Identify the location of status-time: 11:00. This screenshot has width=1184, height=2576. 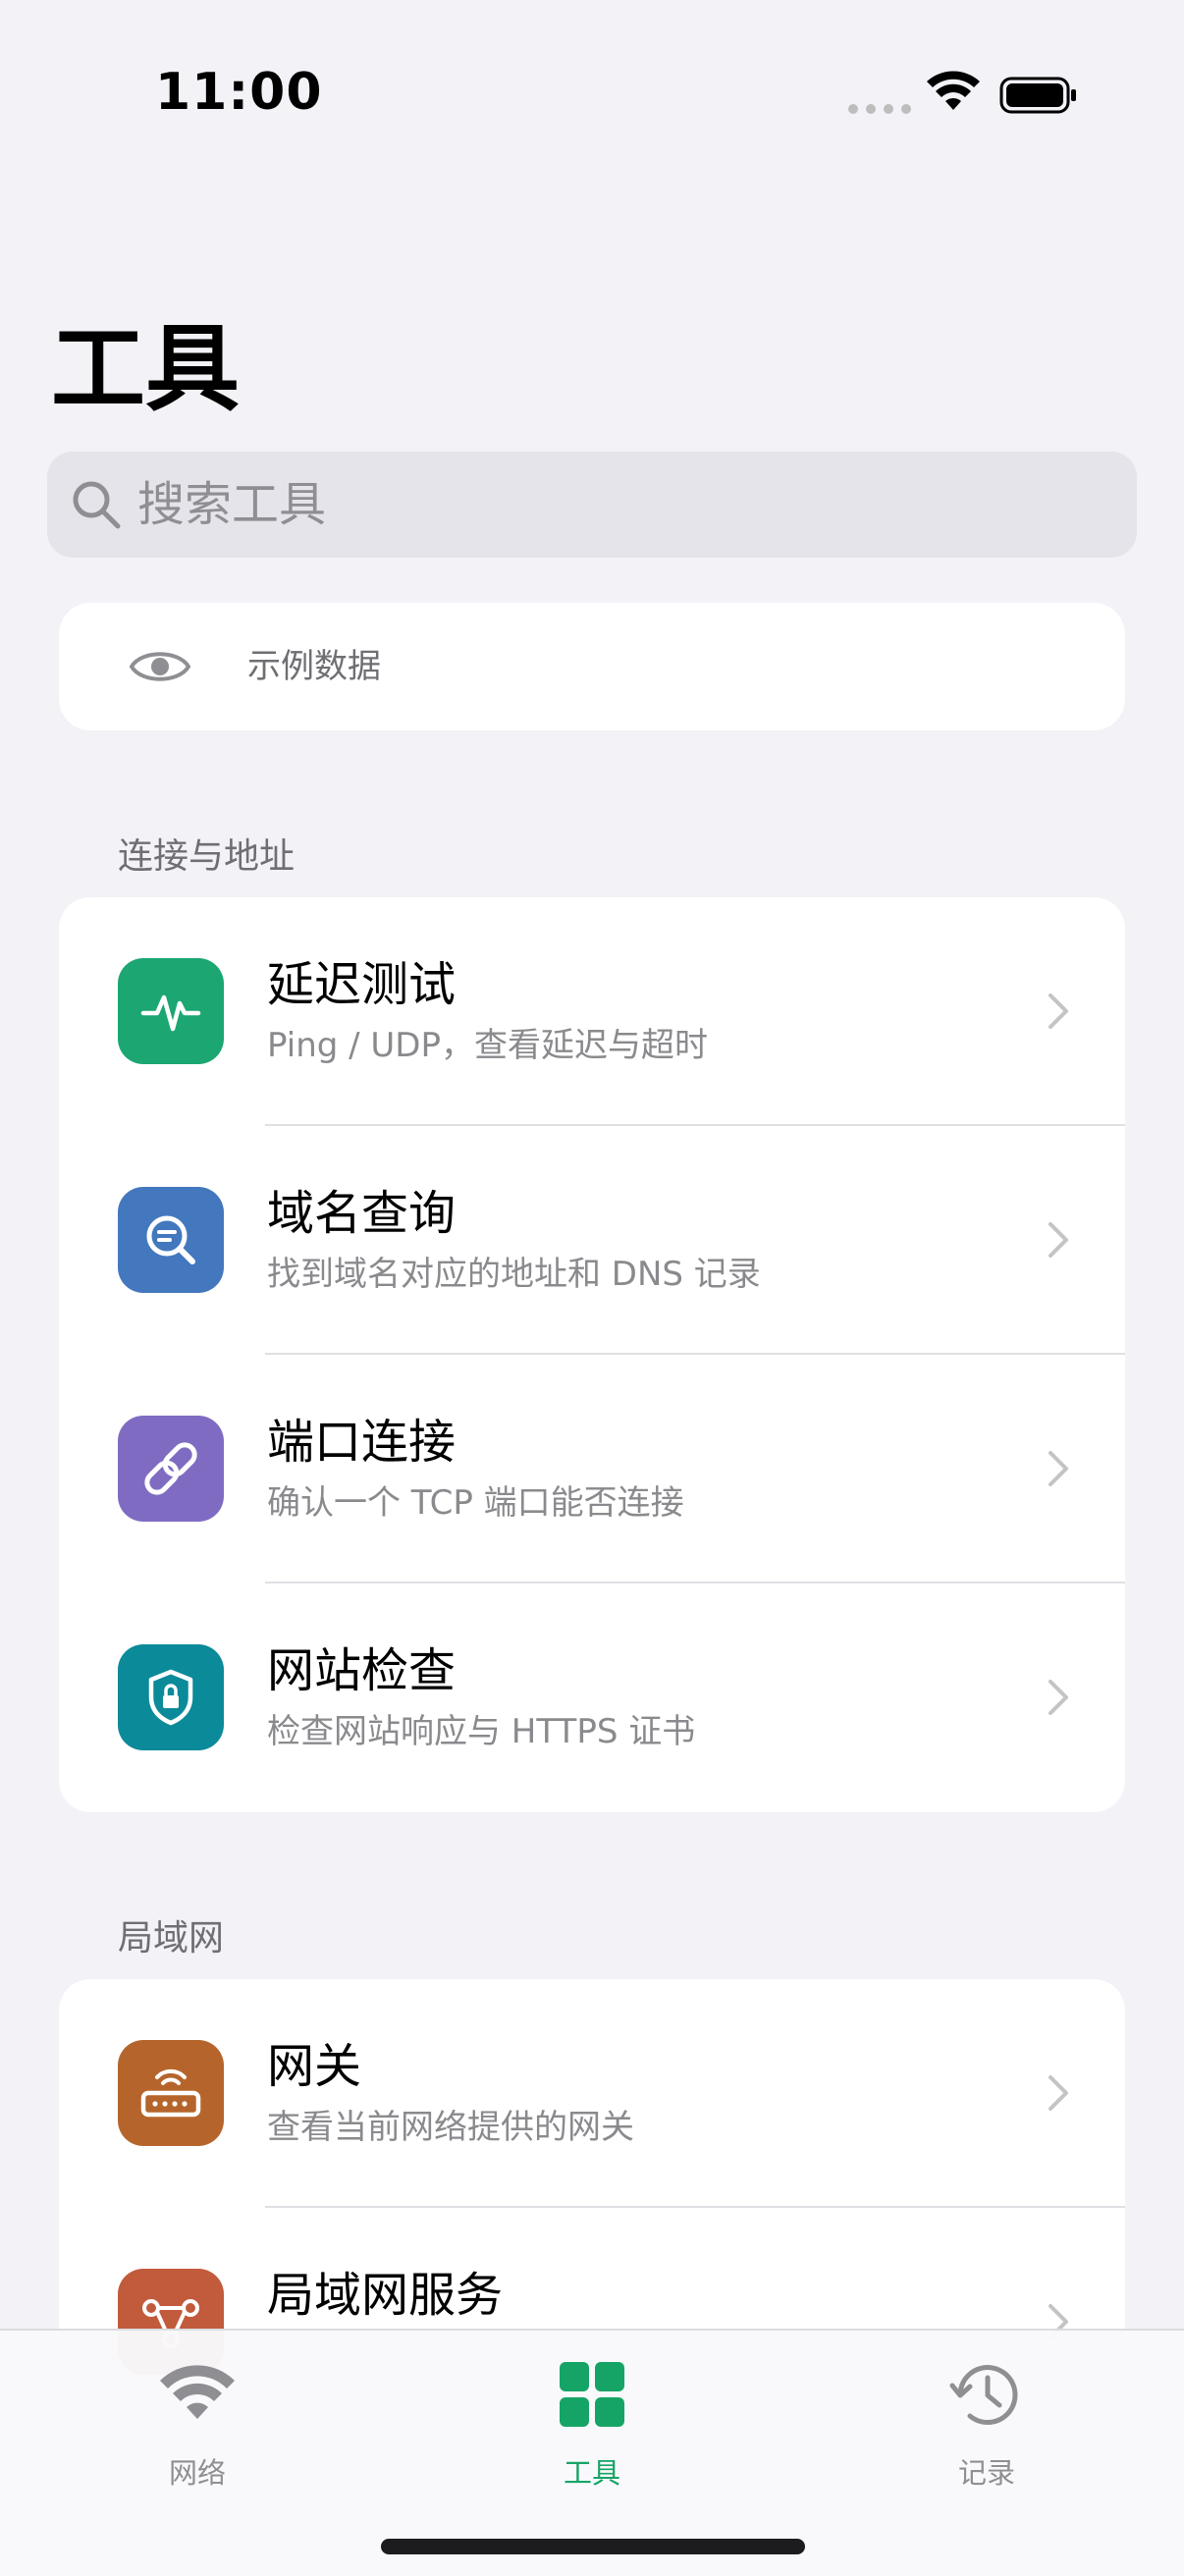
(239, 92).